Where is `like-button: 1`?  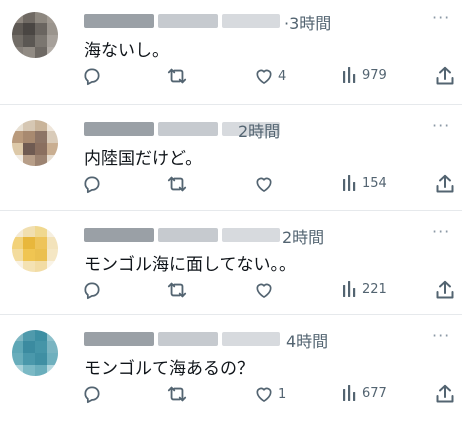 like-button: 1 is located at coordinates (270, 394).